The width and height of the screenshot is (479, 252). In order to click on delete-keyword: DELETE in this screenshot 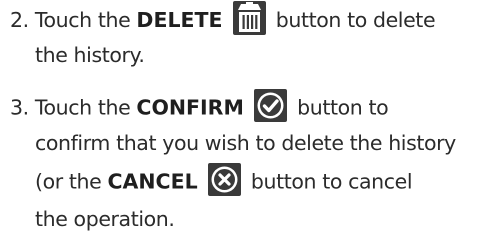, I will do `click(179, 20)`.